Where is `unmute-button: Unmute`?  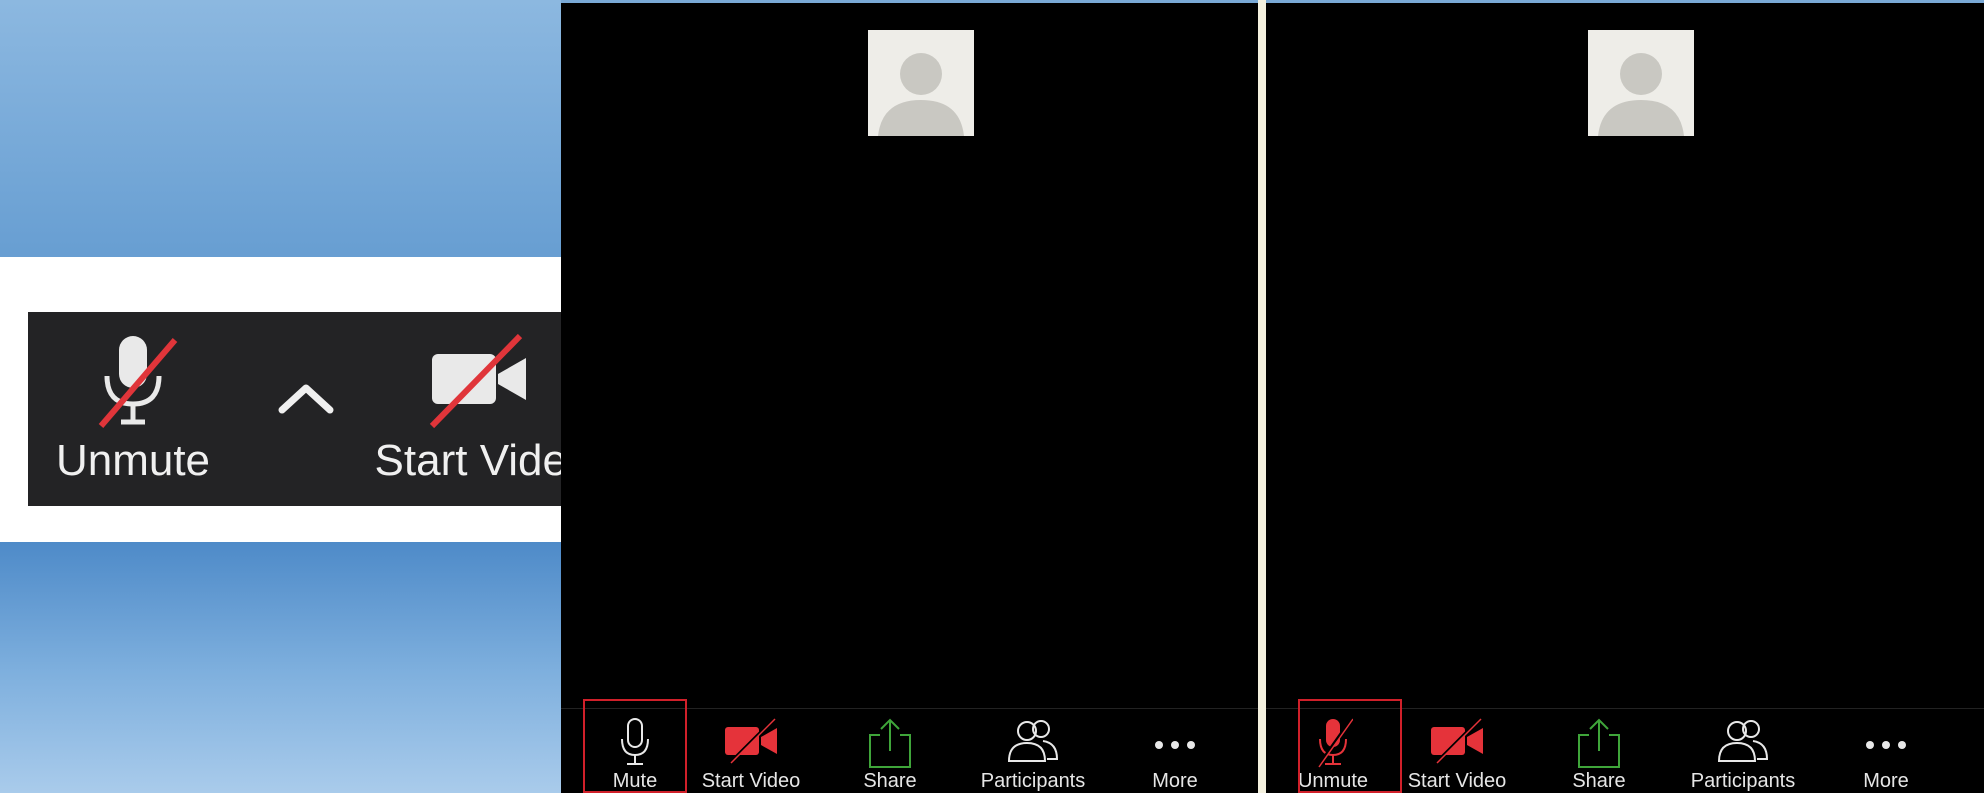
unmute-button: Unmute is located at coordinates (133, 409).